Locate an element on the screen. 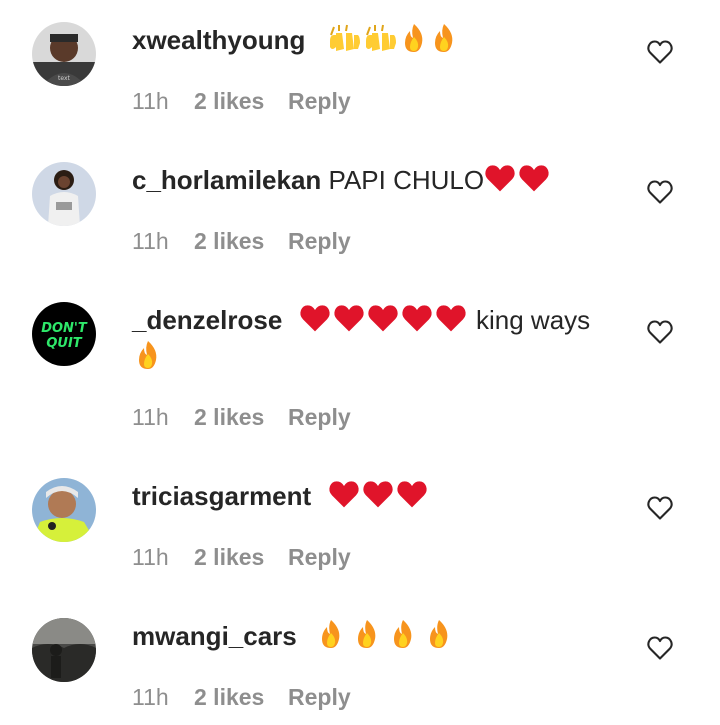  comment-username: triciasgarment is located at coordinates (221, 496).